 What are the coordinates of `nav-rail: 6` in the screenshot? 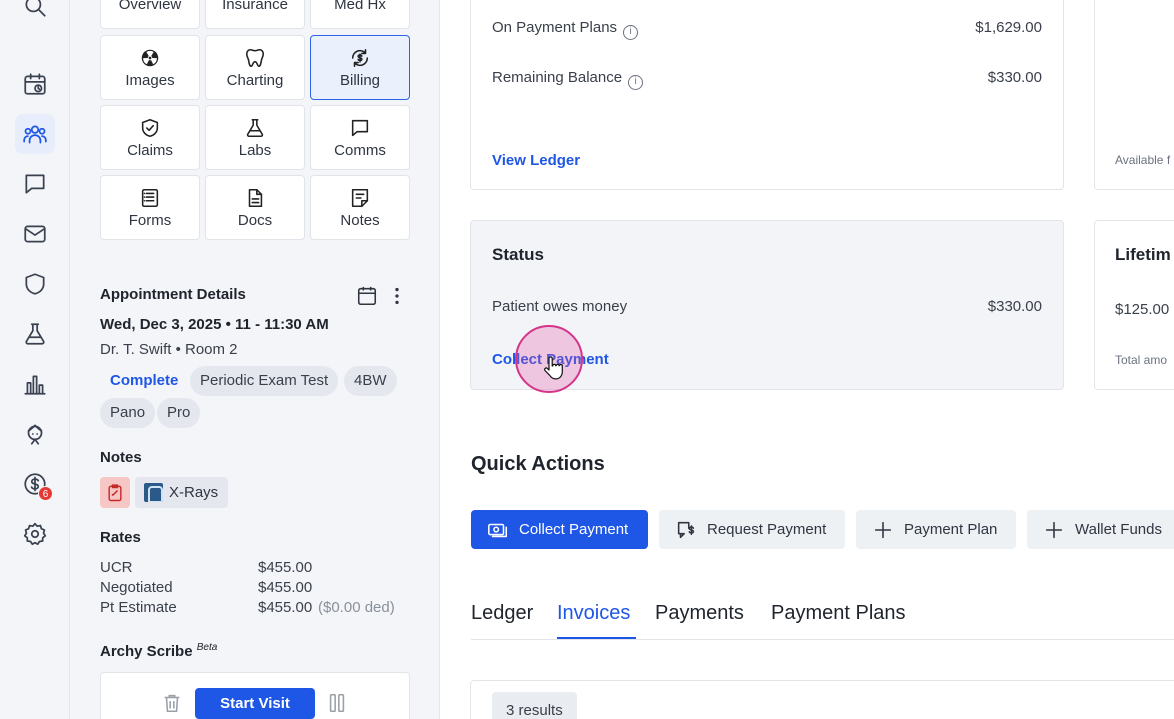 It's located at (35, 359).